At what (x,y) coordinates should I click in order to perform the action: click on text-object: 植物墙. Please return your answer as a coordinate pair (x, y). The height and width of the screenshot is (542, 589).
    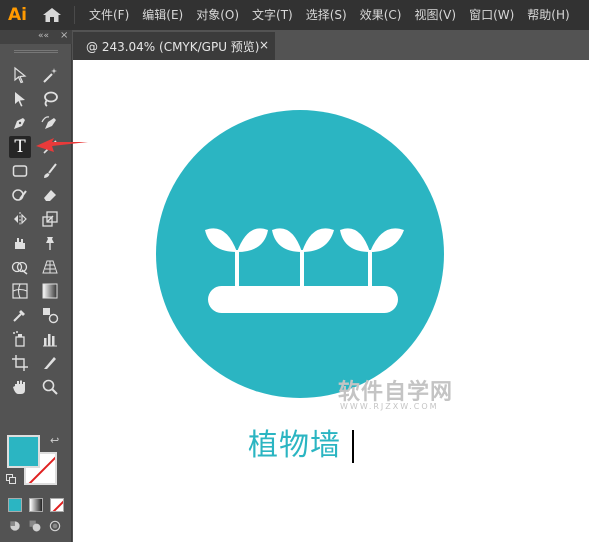
    Looking at the image, I should click on (294, 446).